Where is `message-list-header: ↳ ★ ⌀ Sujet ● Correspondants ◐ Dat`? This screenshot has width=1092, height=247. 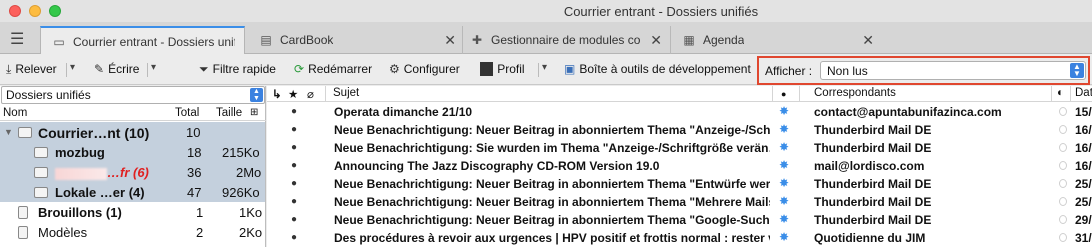
message-list-header: ↳ ★ ⌀ Sujet ● Correspondants ◐ Dat is located at coordinates (679, 94).